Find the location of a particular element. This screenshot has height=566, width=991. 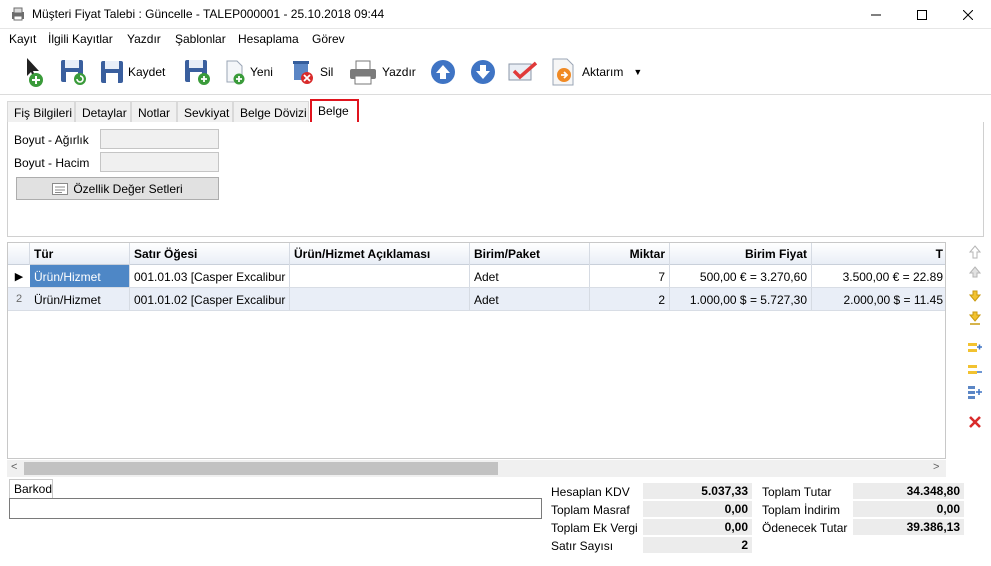

move-bottom-icon is located at coordinates (975, 318).